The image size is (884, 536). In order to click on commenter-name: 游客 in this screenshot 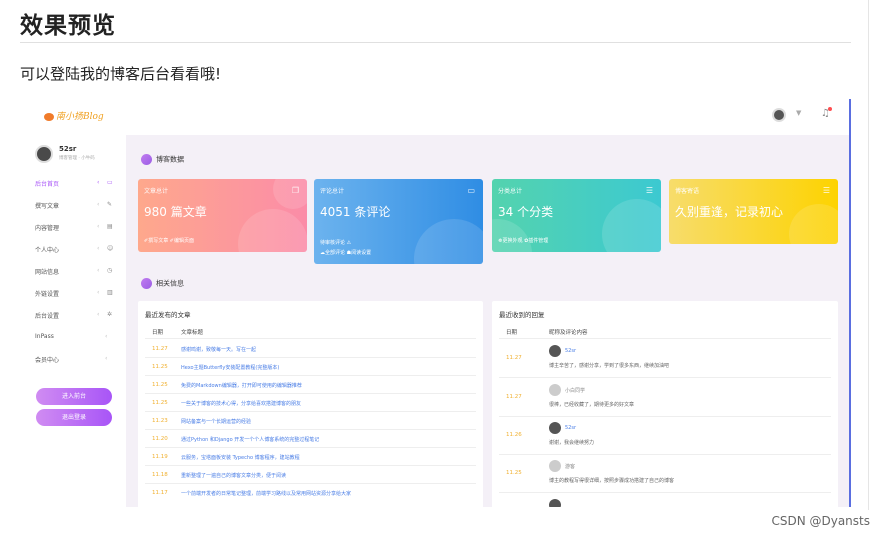, I will do `click(570, 466)`.